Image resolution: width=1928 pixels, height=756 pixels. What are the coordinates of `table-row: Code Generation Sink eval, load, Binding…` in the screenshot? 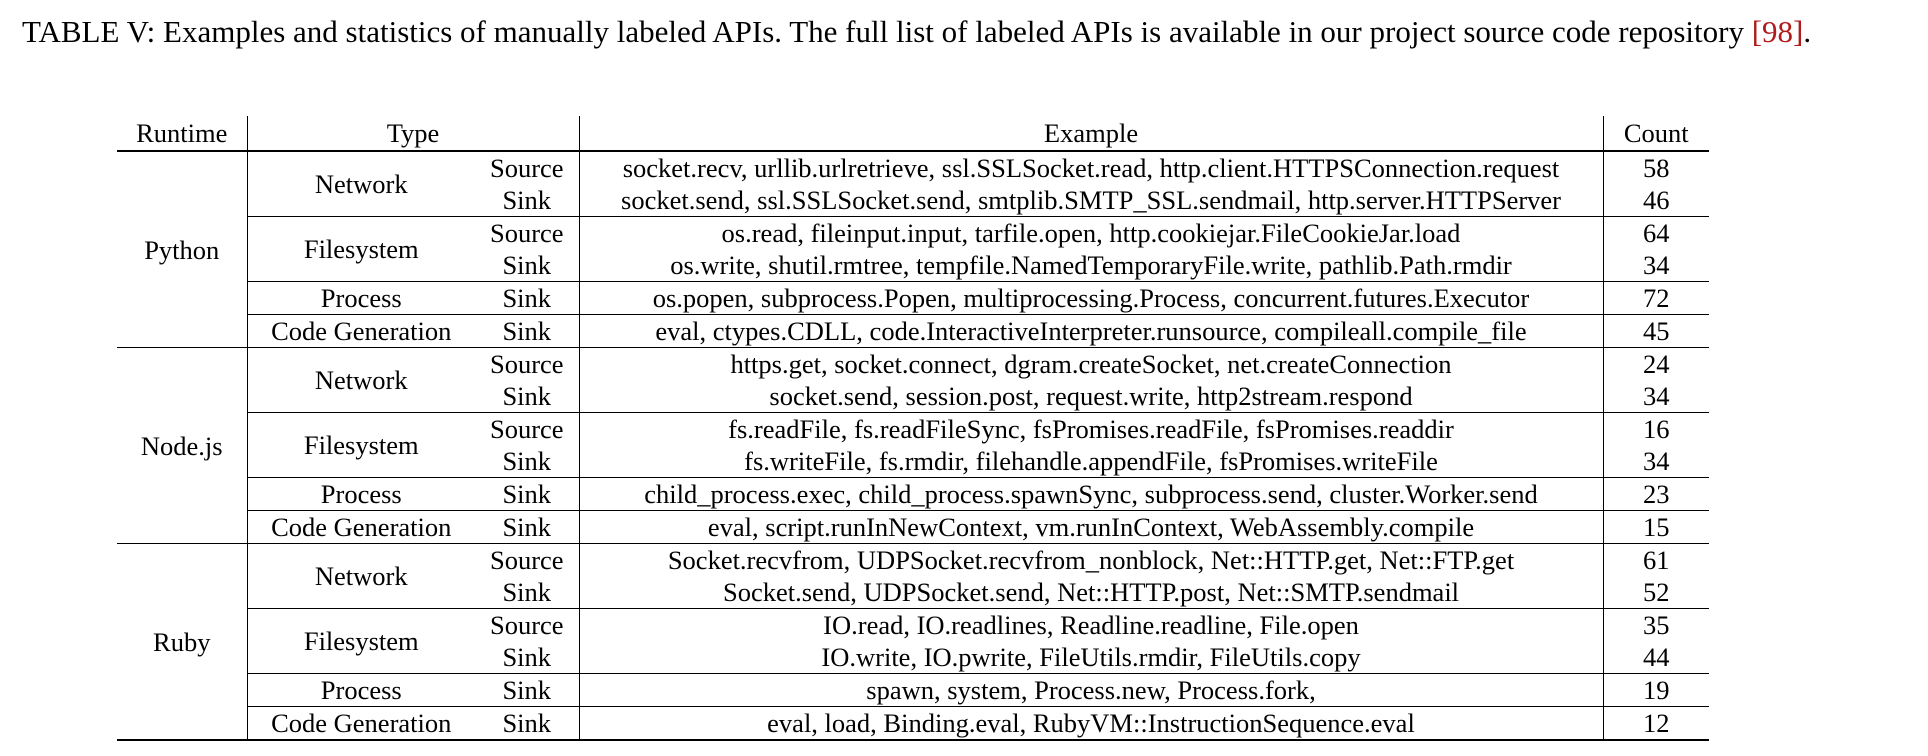 It's located at (913, 723).